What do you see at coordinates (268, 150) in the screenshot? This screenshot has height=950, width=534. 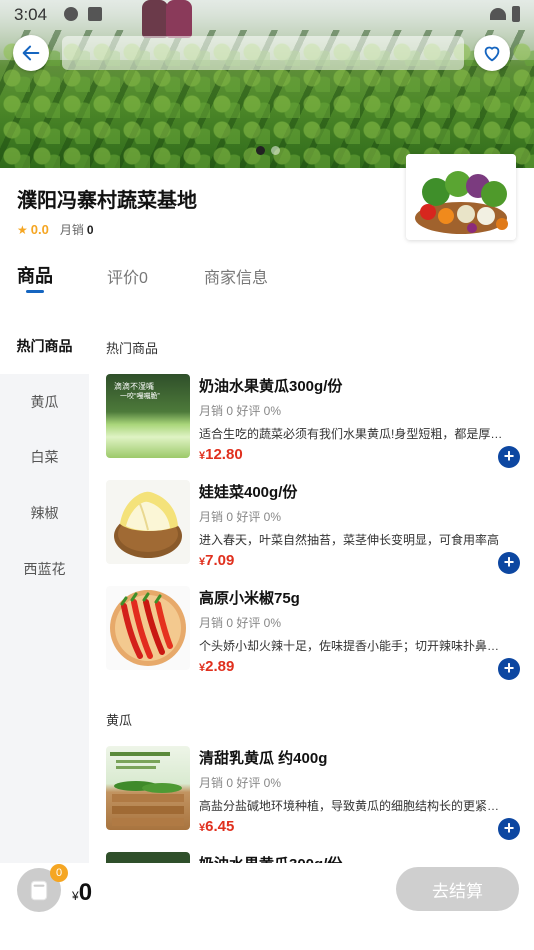 I see `carousel-indicator` at bounding box center [268, 150].